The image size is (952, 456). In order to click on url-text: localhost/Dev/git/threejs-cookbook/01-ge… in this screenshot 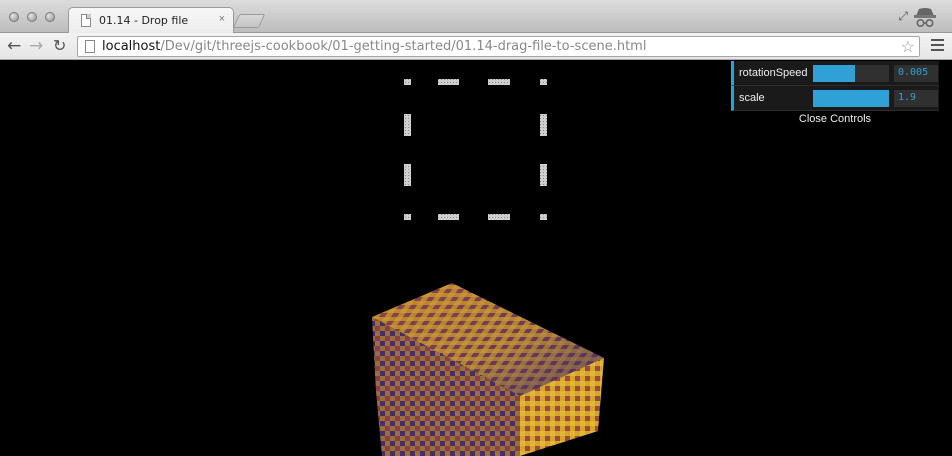, I will do `click(374, 46)`.